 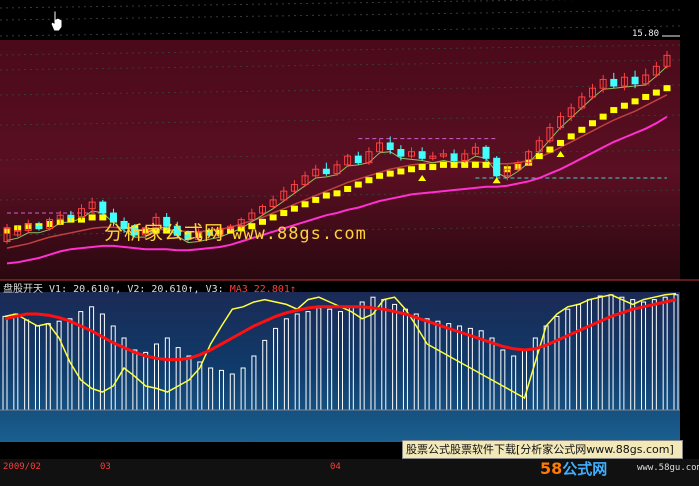 I want to click on watermark-url: www.88gs.com, so click(x=299, y=234).